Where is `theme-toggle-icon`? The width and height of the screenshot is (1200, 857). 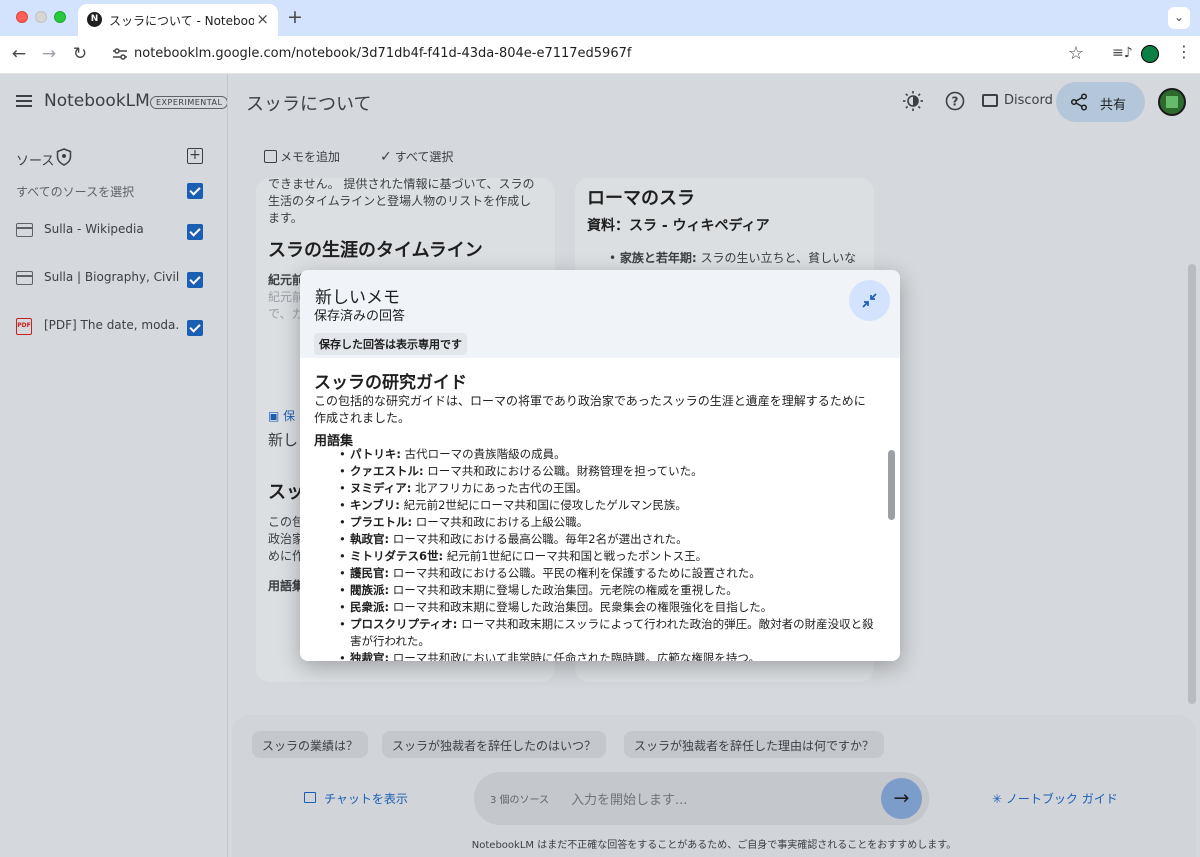
theme-toggle-icon is located at coordinates (913, 101).